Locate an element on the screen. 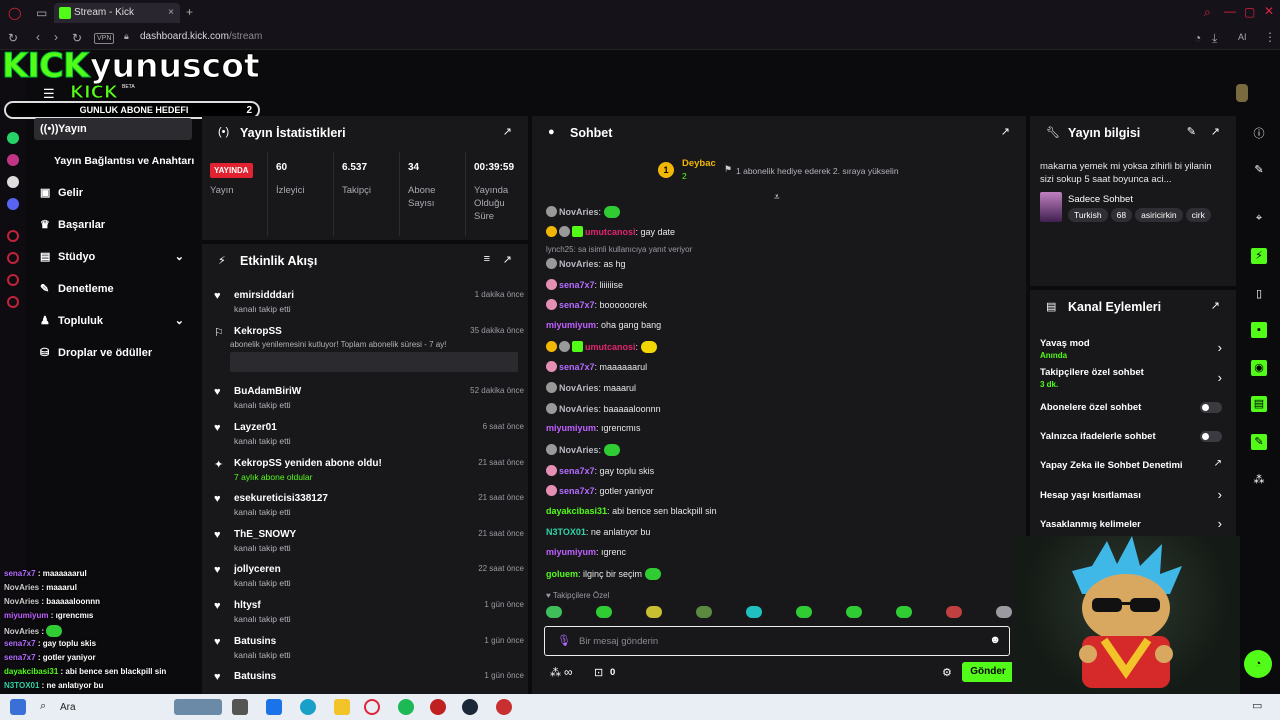  edge-icon is located at coordinates (308, 707).